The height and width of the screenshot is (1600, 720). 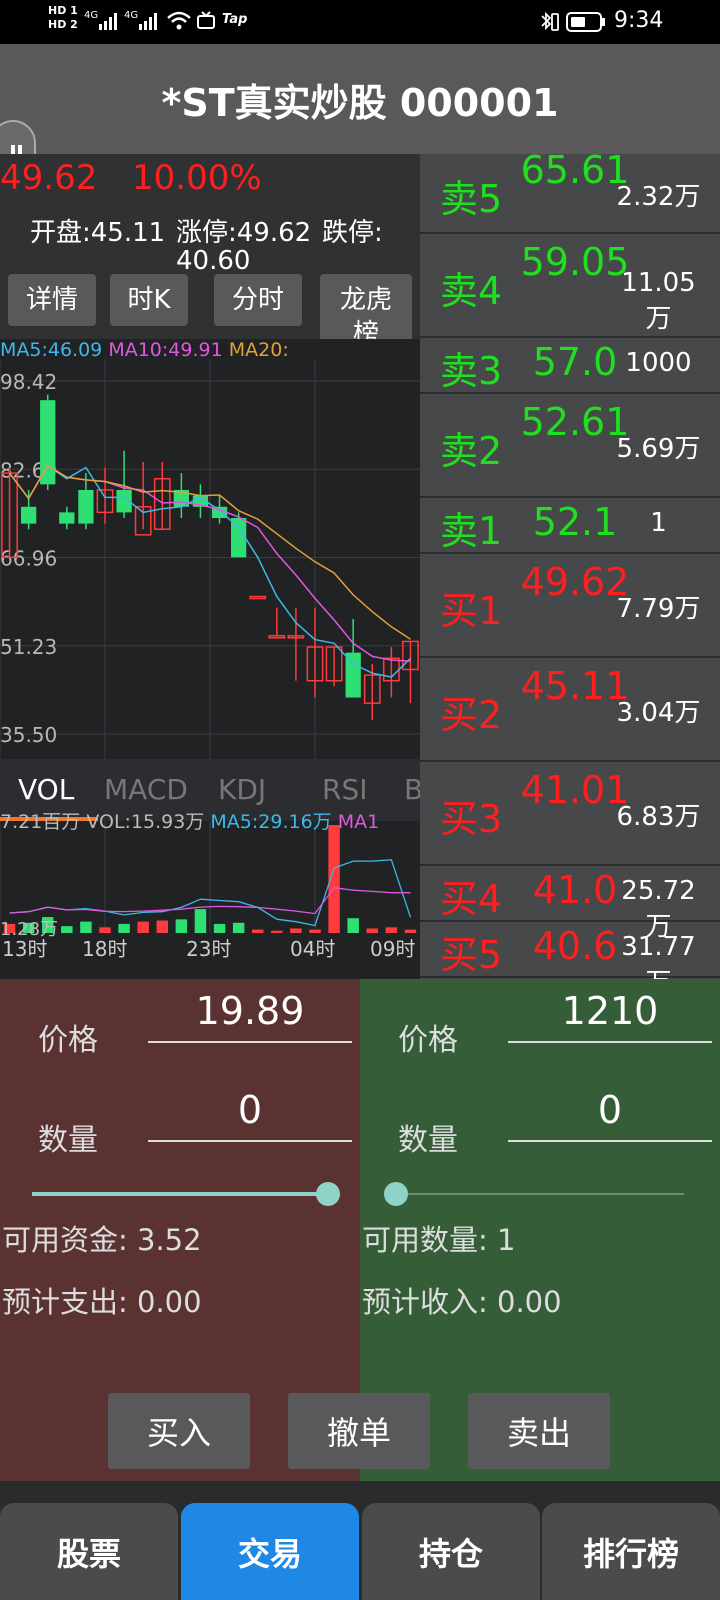 What do you see at coordinates (46, 789) in the screenshot?
I see `tab-vol: VOL` at bounding box center [46, 789].